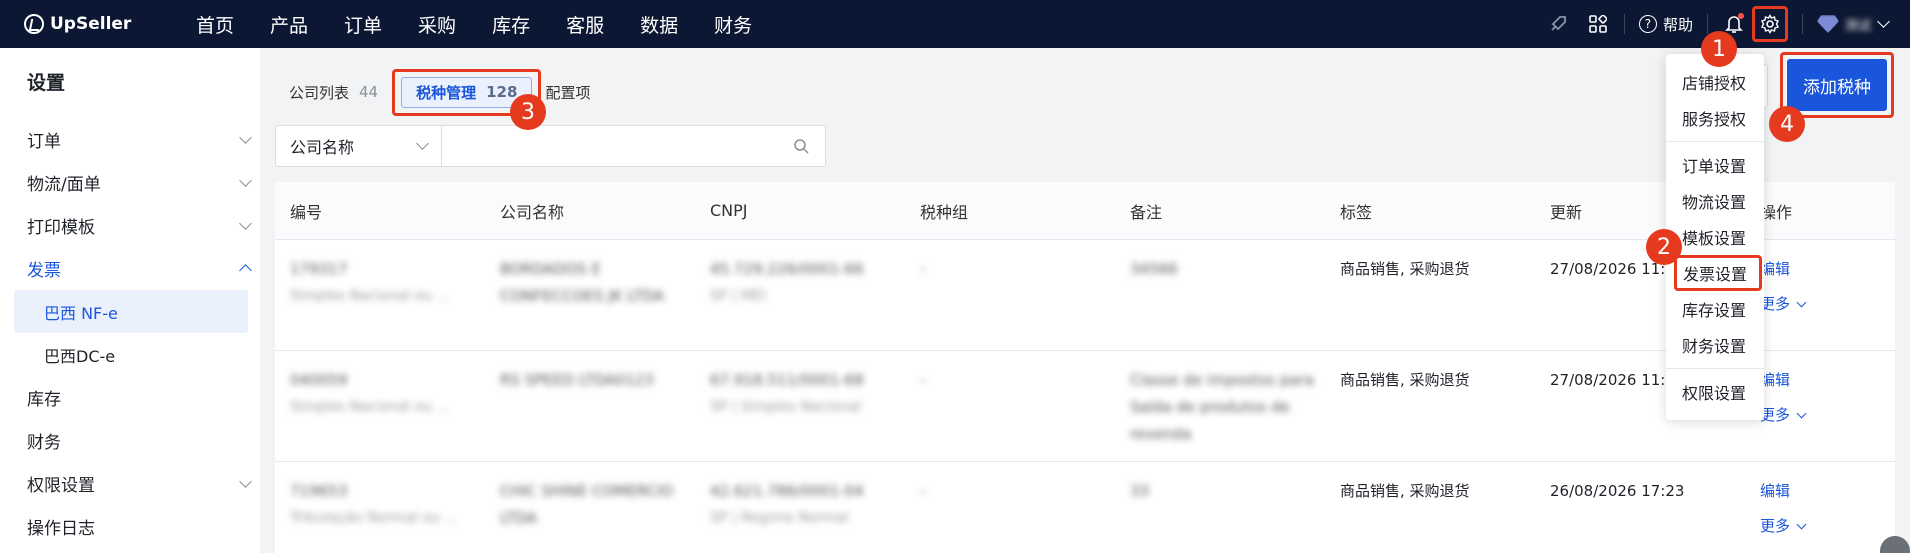 This screenshot has width=1910, height=553. Describe the element at coordinates (577, 380) in the screenshot. I see `cell-company: RS SPEED LTDA0123` at that location.